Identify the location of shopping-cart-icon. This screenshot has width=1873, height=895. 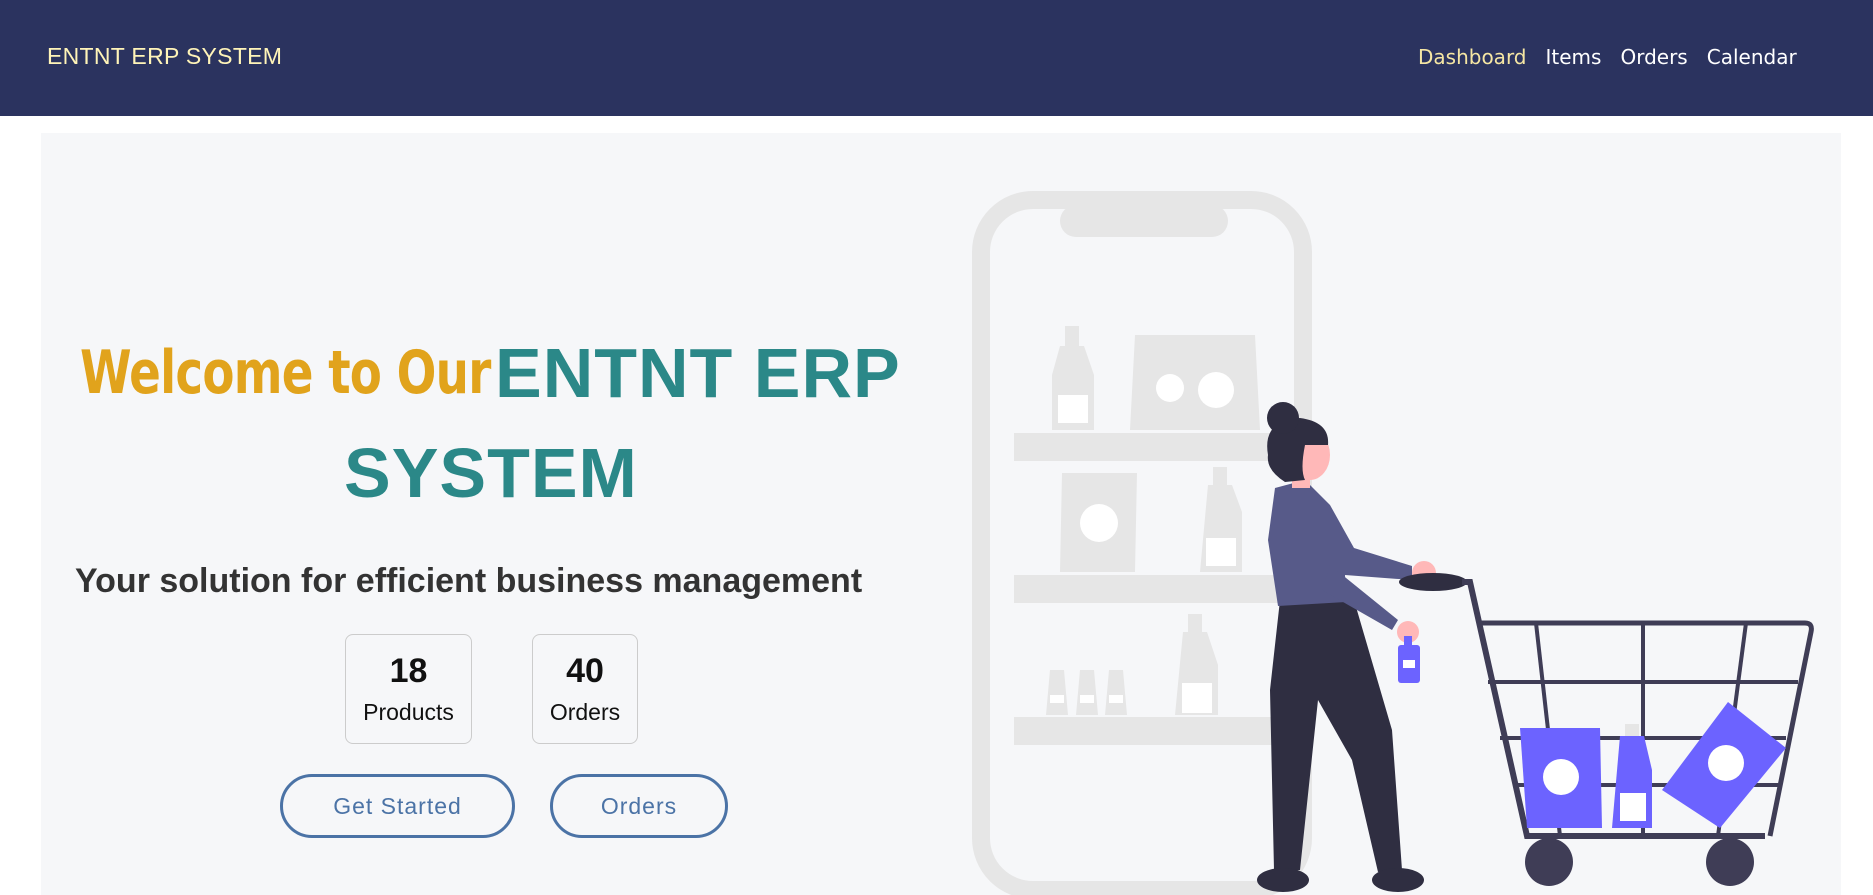
(1606, 729).